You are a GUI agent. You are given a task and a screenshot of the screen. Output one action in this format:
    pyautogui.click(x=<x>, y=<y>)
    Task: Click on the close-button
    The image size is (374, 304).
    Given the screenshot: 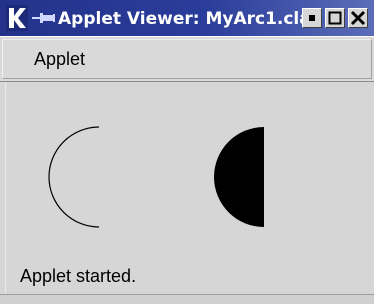 What is the action you would take?
    pyautogui.click(x=358, y=18)
    